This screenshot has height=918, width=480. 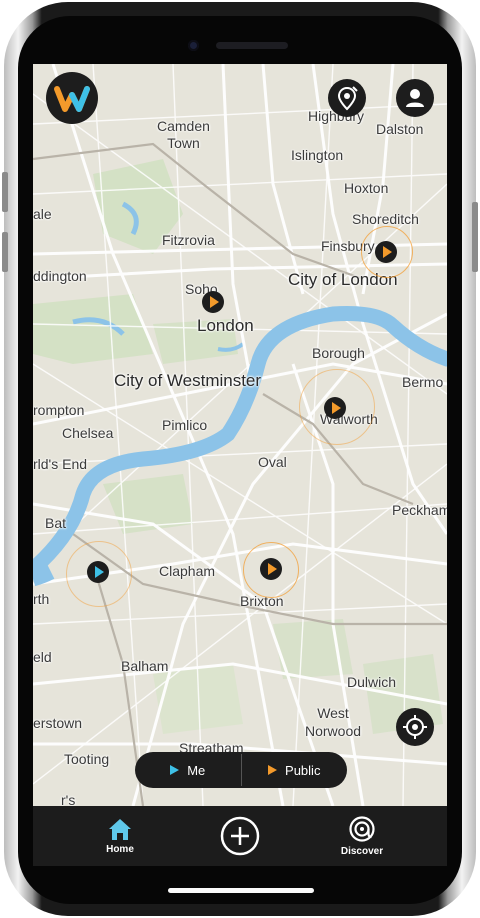 I want to click on map-label-peckham: Peckham, so click(x=419, y=510).